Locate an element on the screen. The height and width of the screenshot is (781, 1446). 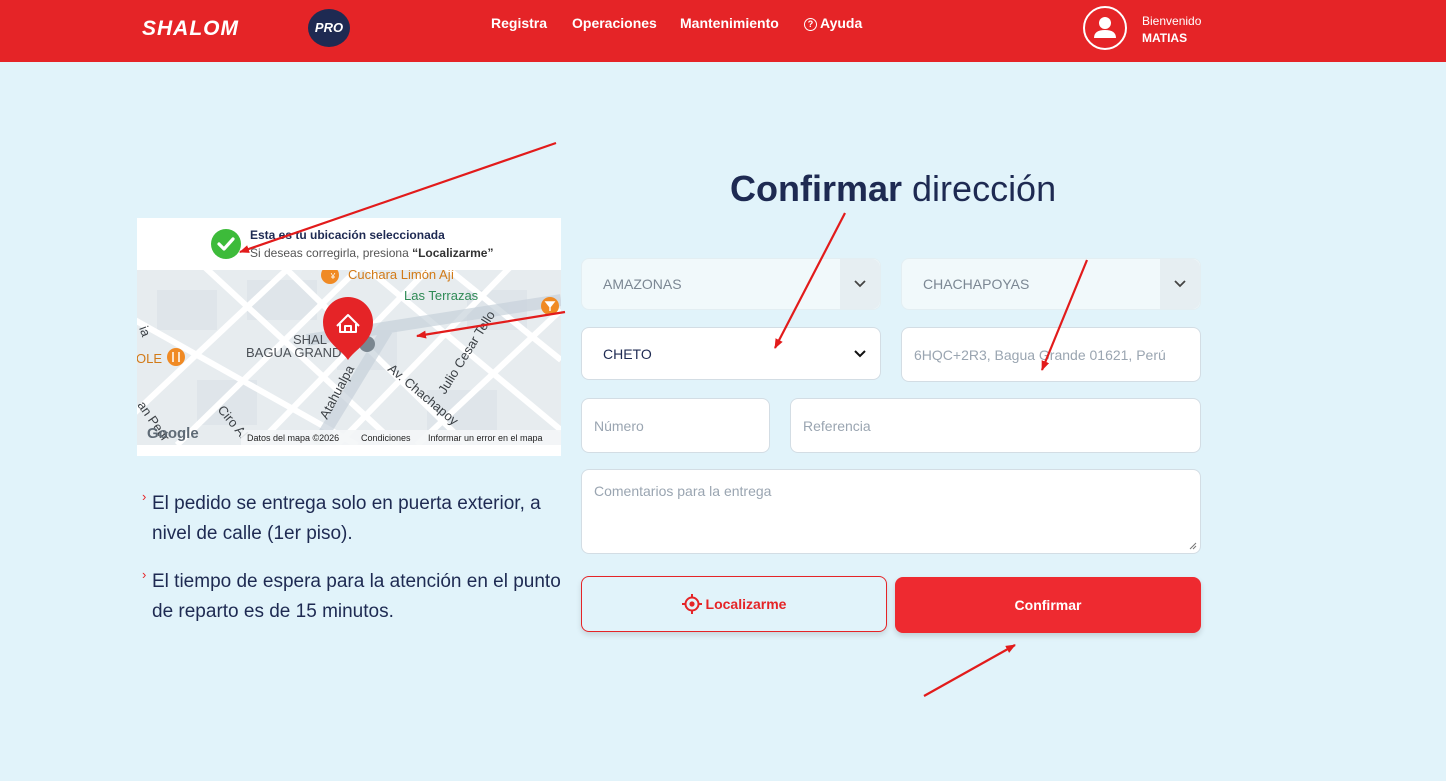
page-title: Confirmar dirección is located at coordinates (893, 189).